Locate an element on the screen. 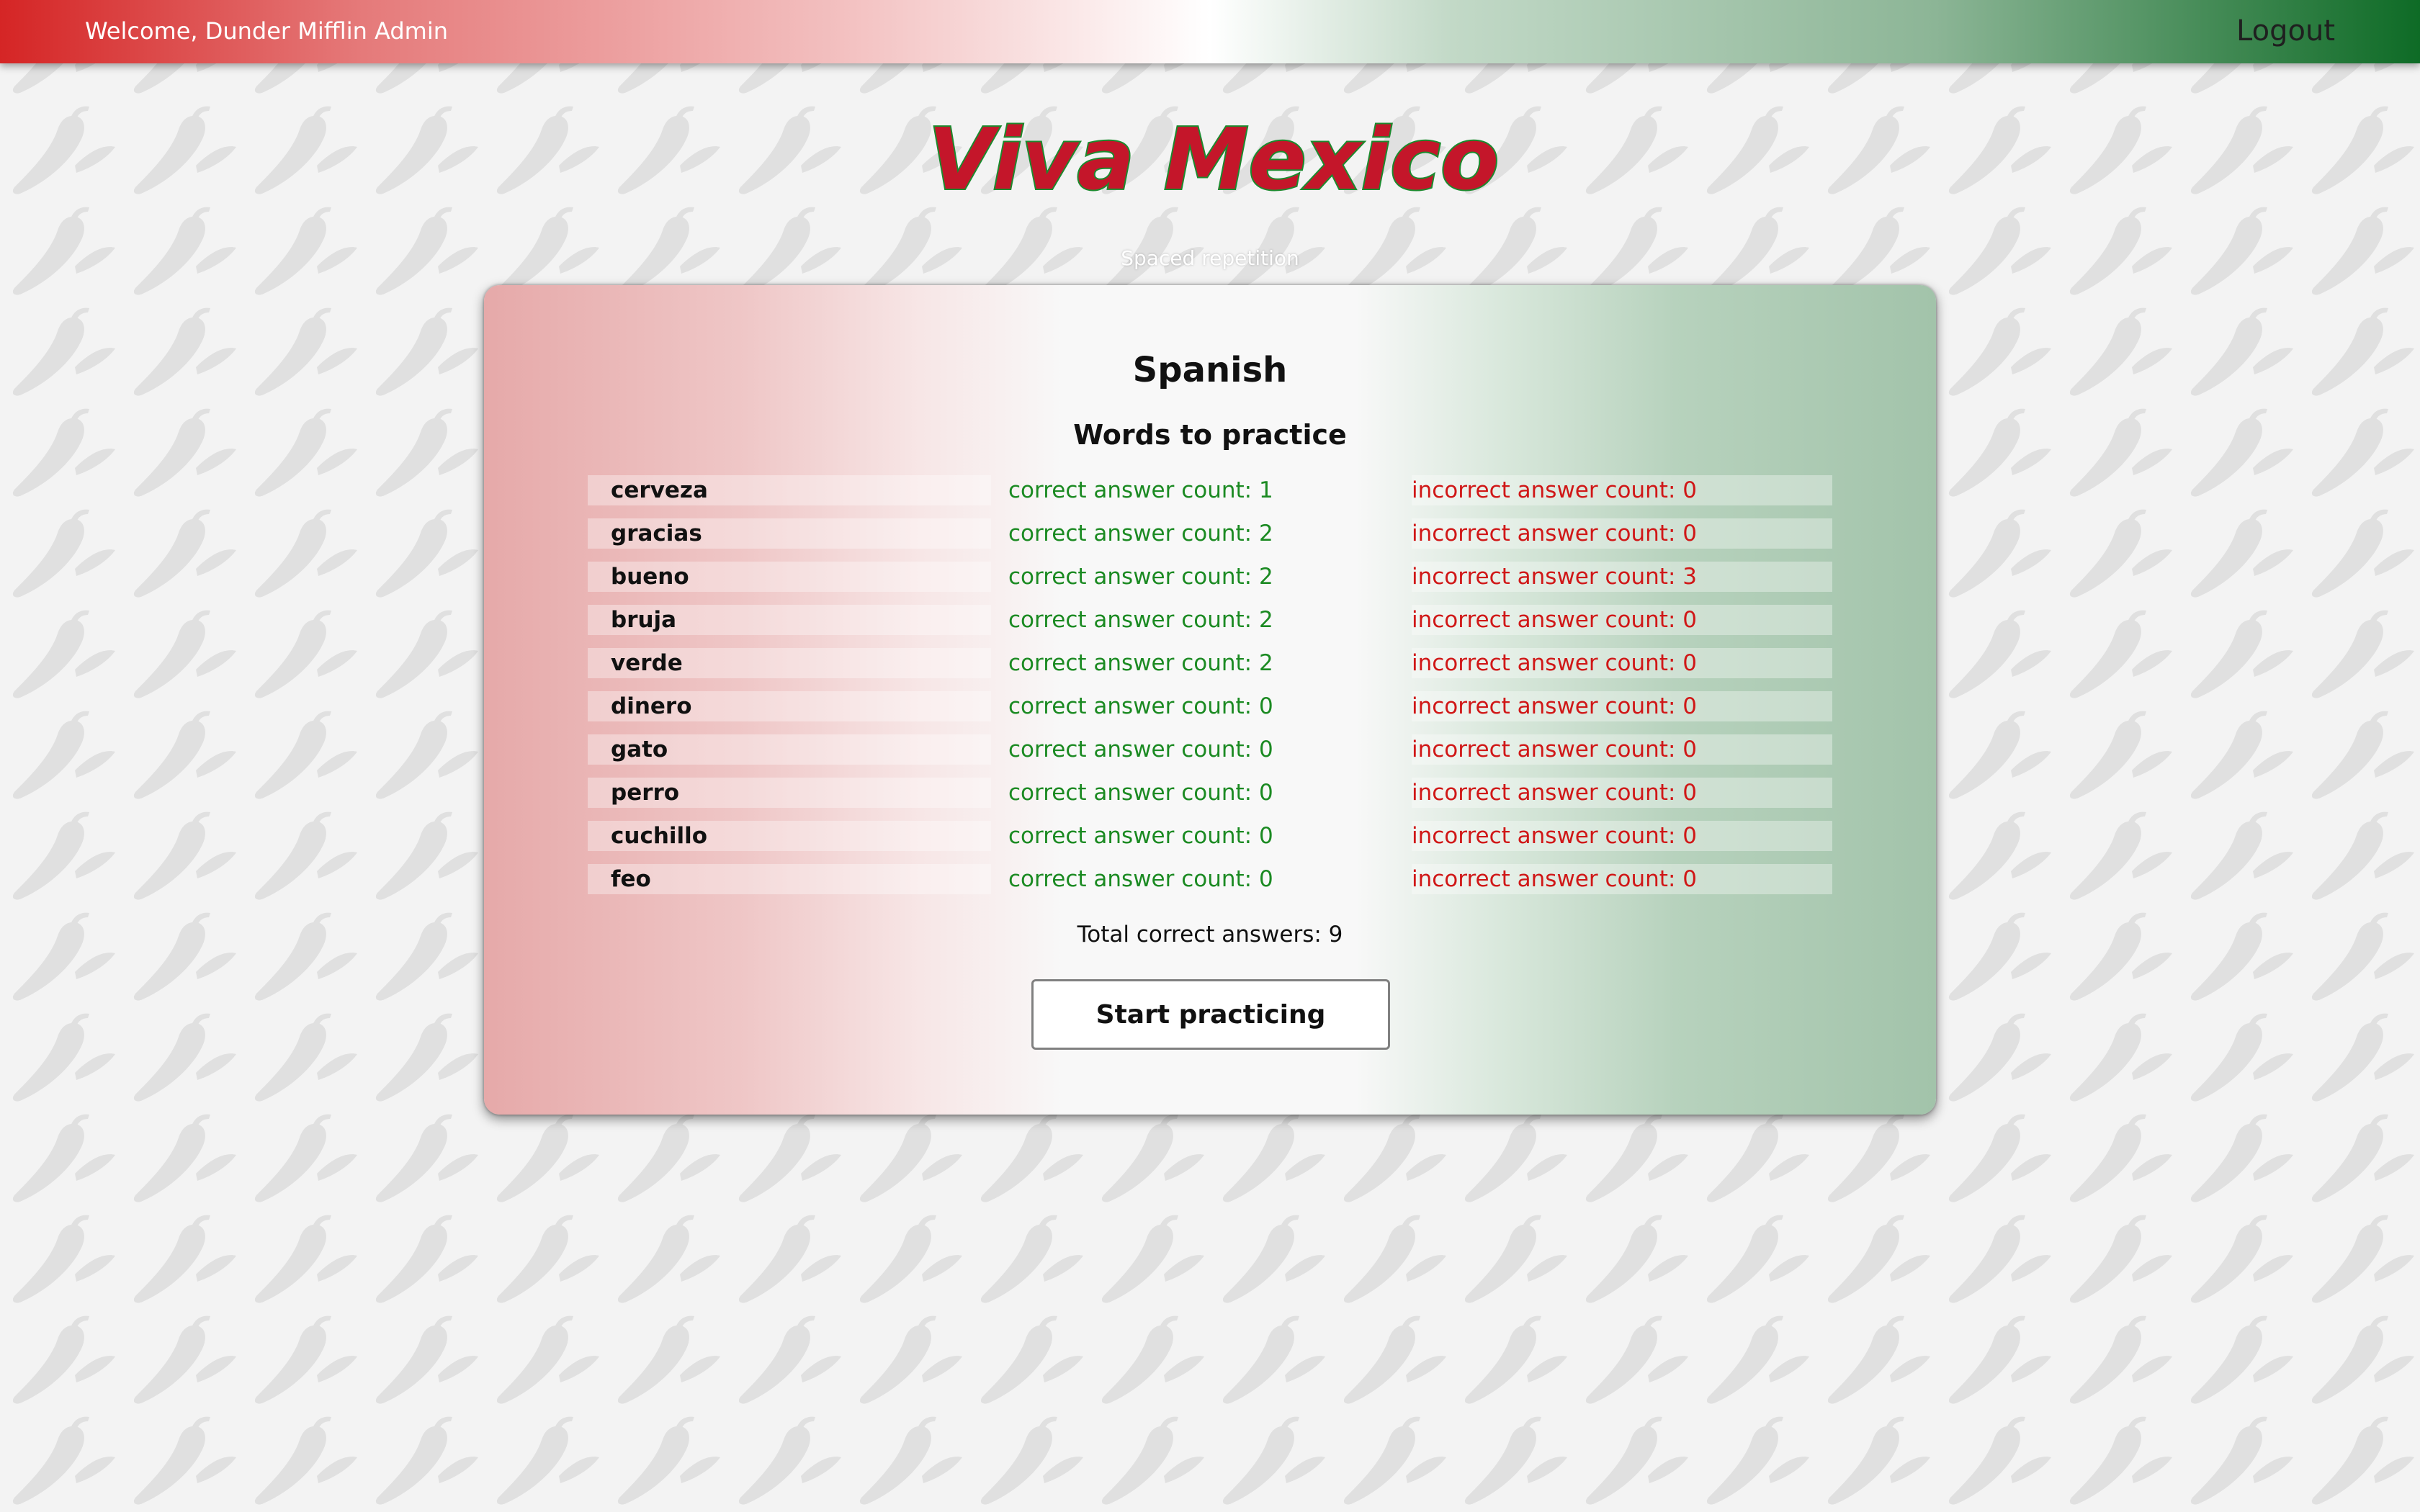 This screenshot has width=2420, height=1512. app-logo: ¡Viva Mexico! is located at coordinates (1213, 159).